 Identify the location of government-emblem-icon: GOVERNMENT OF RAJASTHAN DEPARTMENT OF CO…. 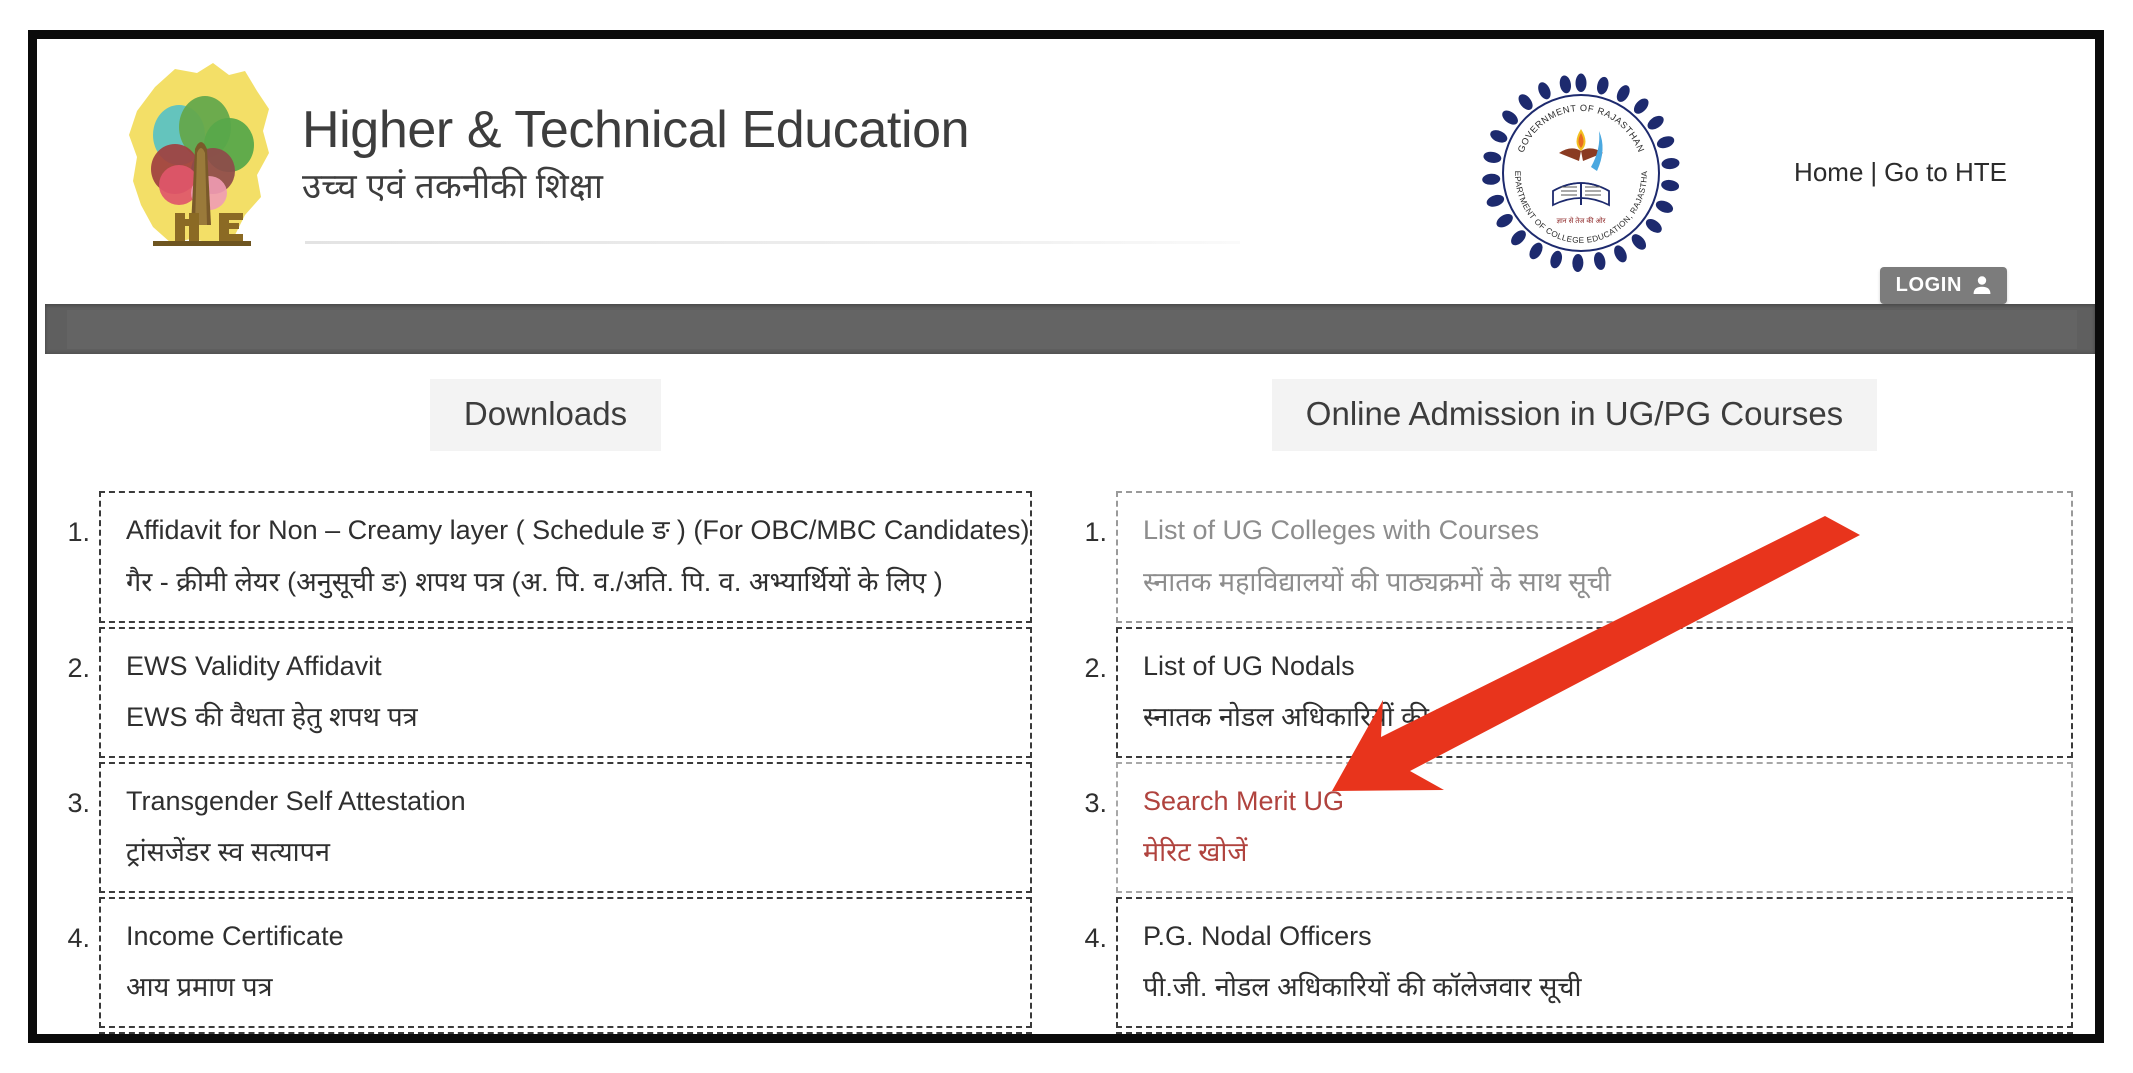
(1579, 169).